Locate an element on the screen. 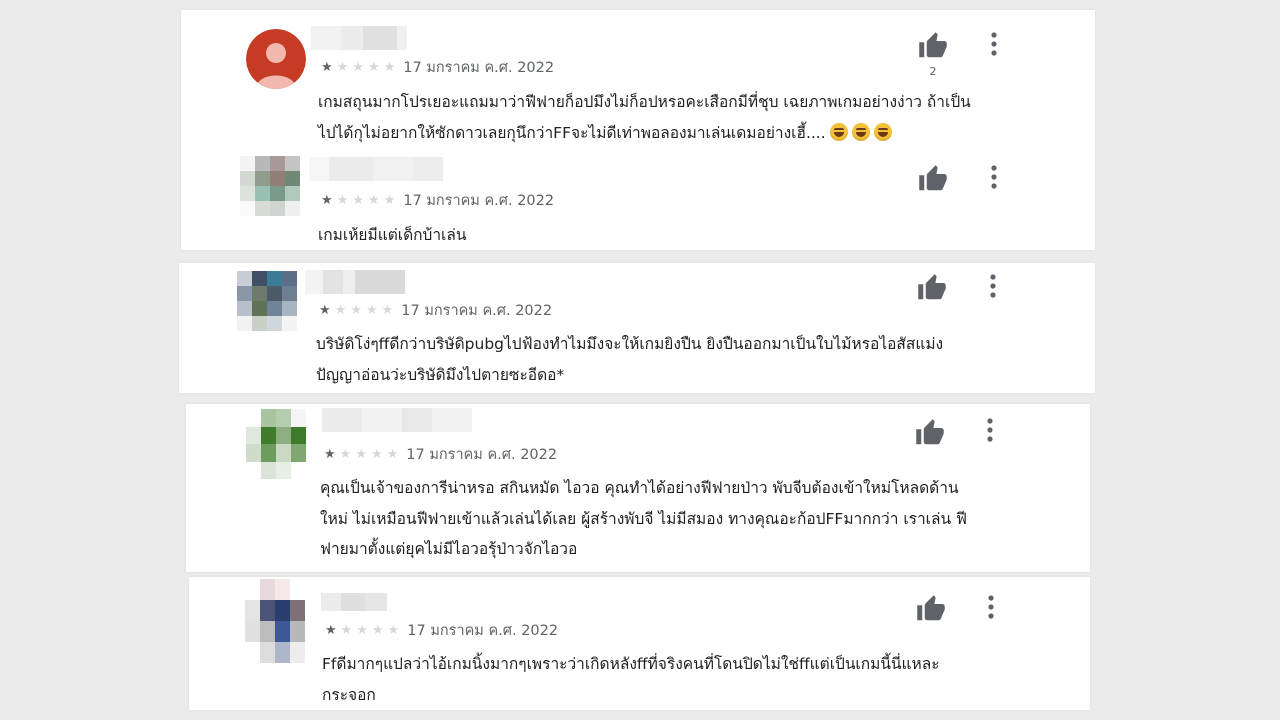 The height and width of the screenshot is (720, 1280). like-count: 2 is located at coordinates (933, 71).